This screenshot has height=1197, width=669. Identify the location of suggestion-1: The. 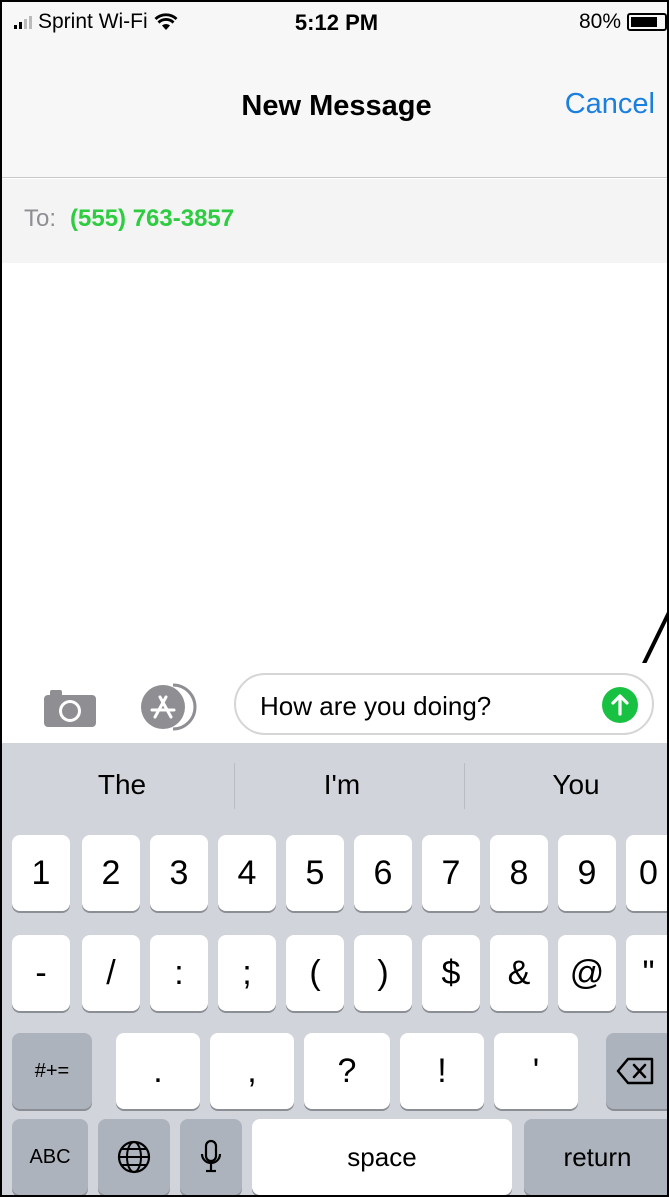
(122, 785).